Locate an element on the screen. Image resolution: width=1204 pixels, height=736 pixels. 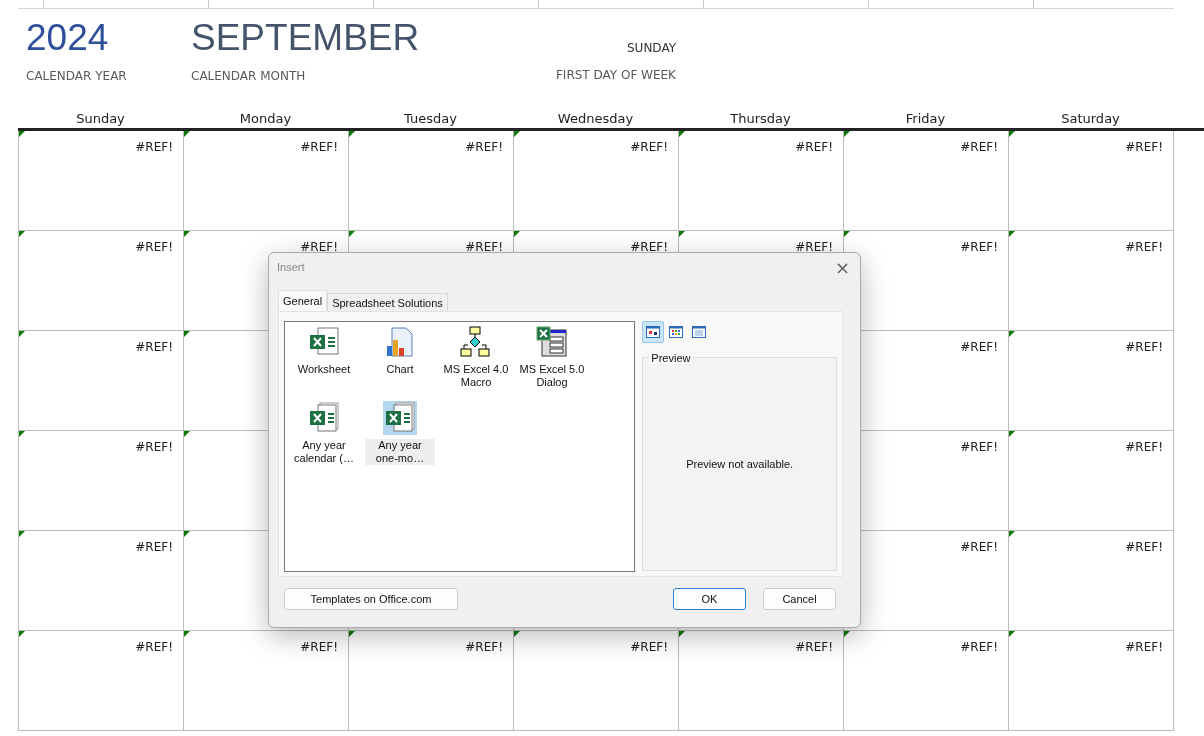
flowchart-icon is located at coordinates (476, 342).